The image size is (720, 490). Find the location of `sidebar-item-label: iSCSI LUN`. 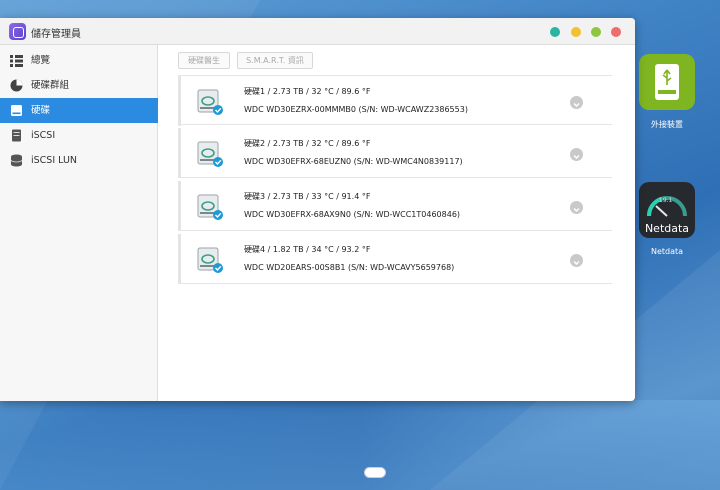

sidebar-item-label: iSCSI LUN is located at coordinates (54, 160).